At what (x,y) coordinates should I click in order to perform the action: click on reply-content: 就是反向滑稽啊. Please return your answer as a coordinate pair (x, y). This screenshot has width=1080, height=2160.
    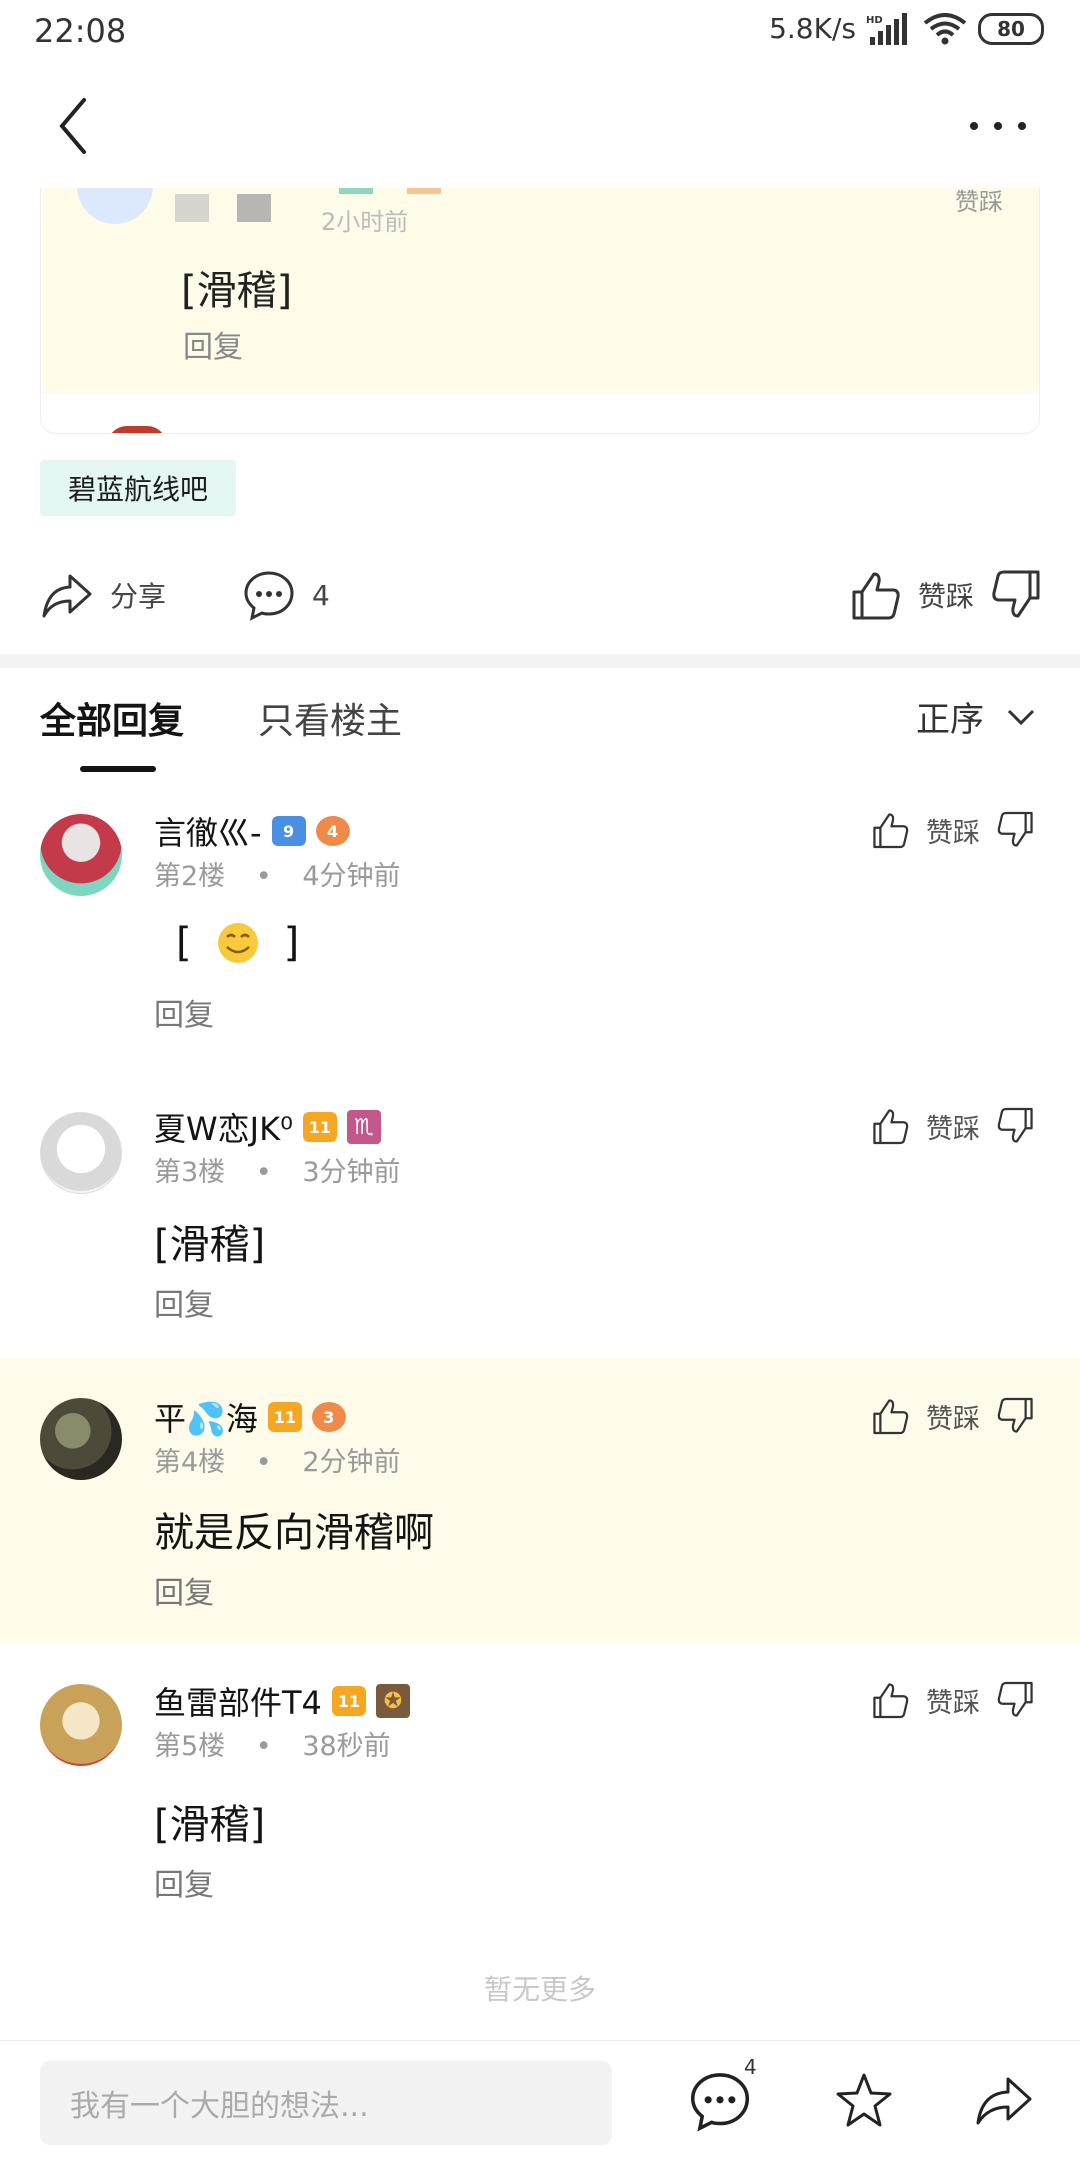
    Looking at the image, I should click on (294, 1533).